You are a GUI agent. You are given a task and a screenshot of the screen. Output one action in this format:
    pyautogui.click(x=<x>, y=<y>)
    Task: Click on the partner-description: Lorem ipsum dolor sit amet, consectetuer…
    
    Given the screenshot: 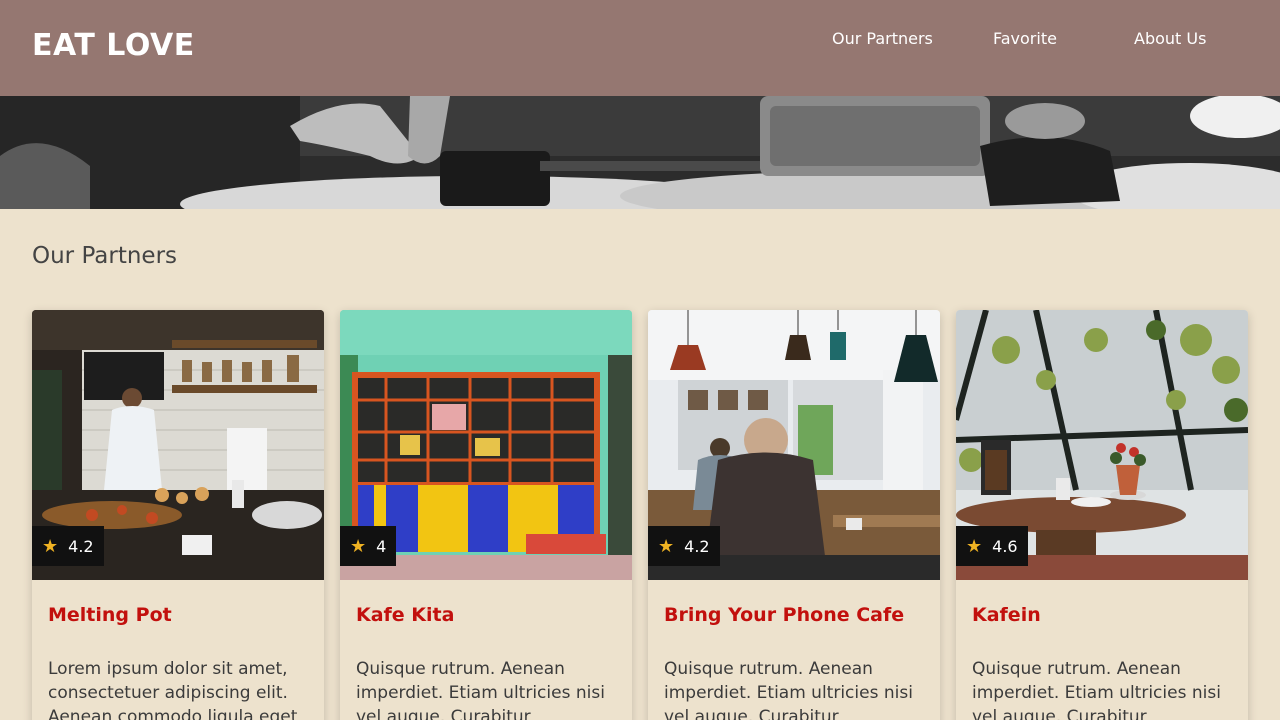 What is the action you would take?
    pyautogui.click(x=173, y=689)
    